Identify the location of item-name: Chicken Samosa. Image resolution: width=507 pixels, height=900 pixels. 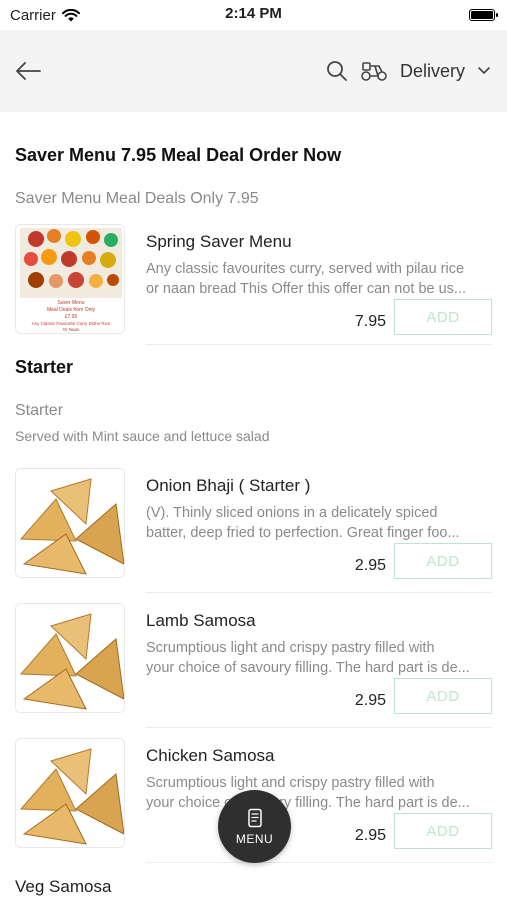
(210, 755).